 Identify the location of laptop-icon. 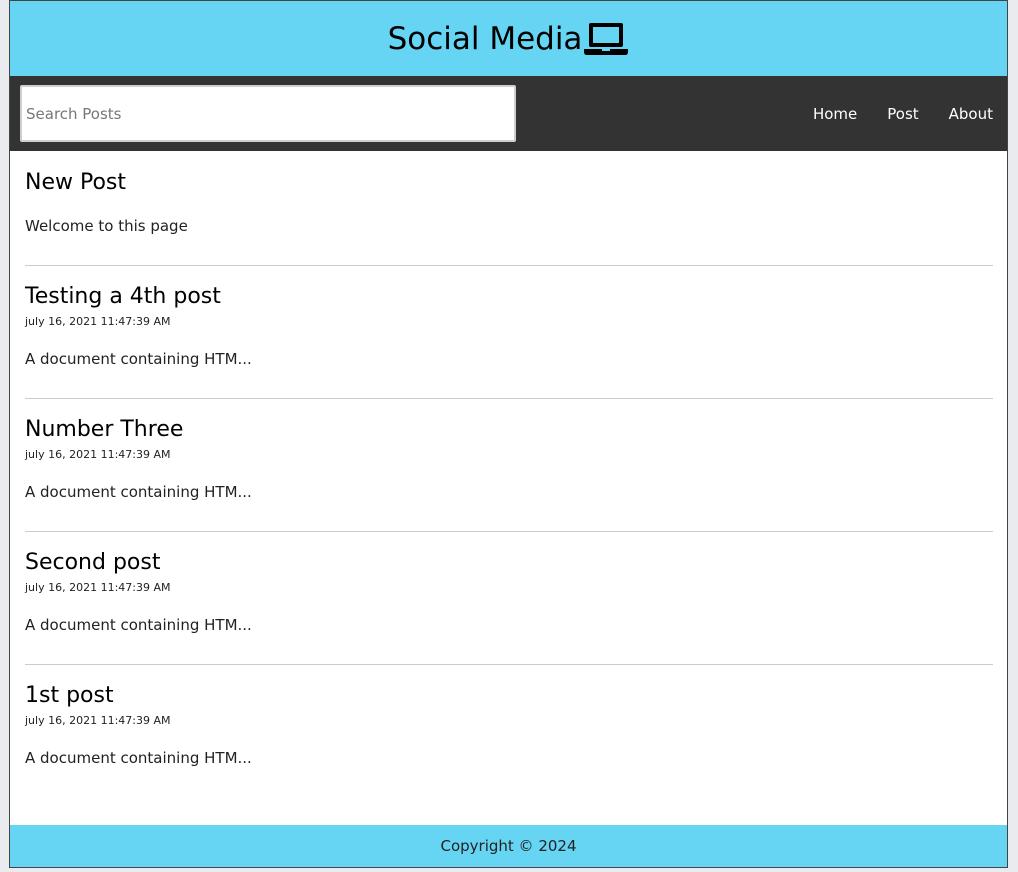
(606, 39).